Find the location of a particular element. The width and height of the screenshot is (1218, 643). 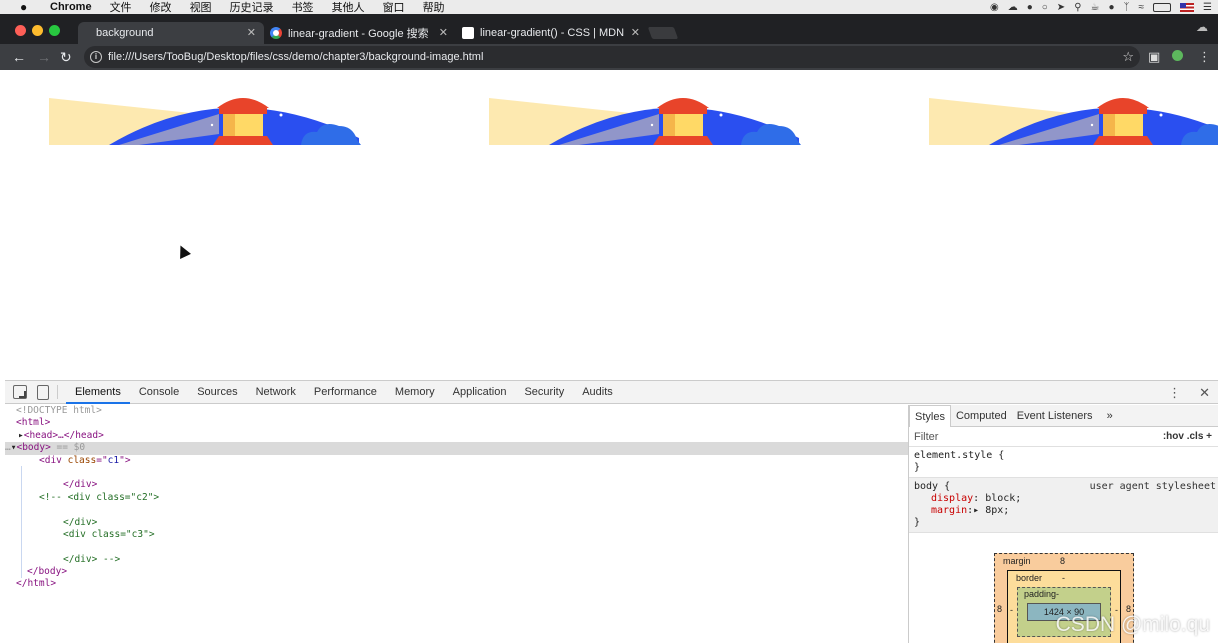

google-icon is located at coordinates (276, 33).